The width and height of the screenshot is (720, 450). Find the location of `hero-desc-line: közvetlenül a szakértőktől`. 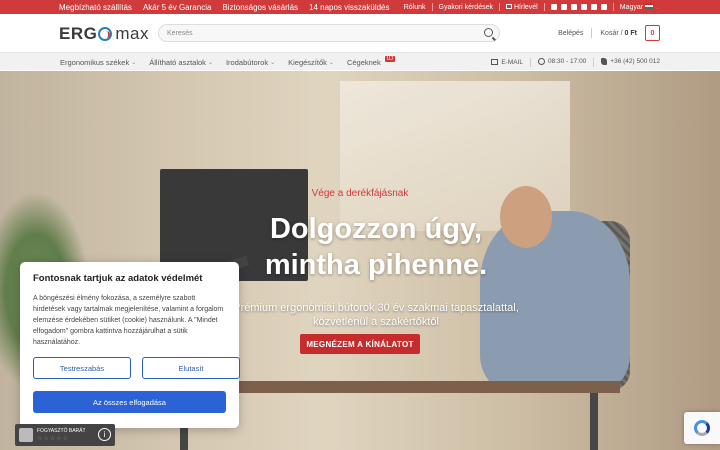

hero-desc-line: közvetlenül a szakértőktől is located at coordinates (376, 322).